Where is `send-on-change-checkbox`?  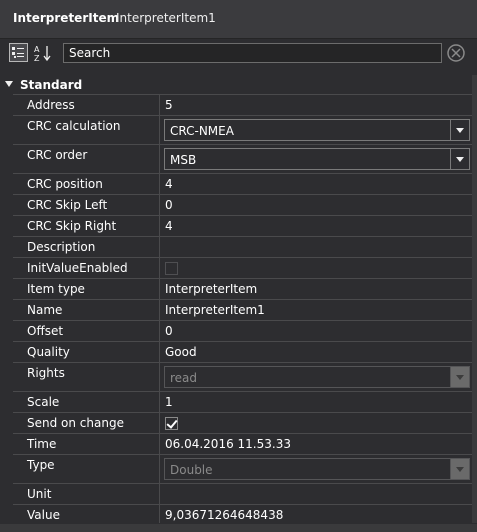 send-on-change-checkbox is located at coordinates (171, 423).